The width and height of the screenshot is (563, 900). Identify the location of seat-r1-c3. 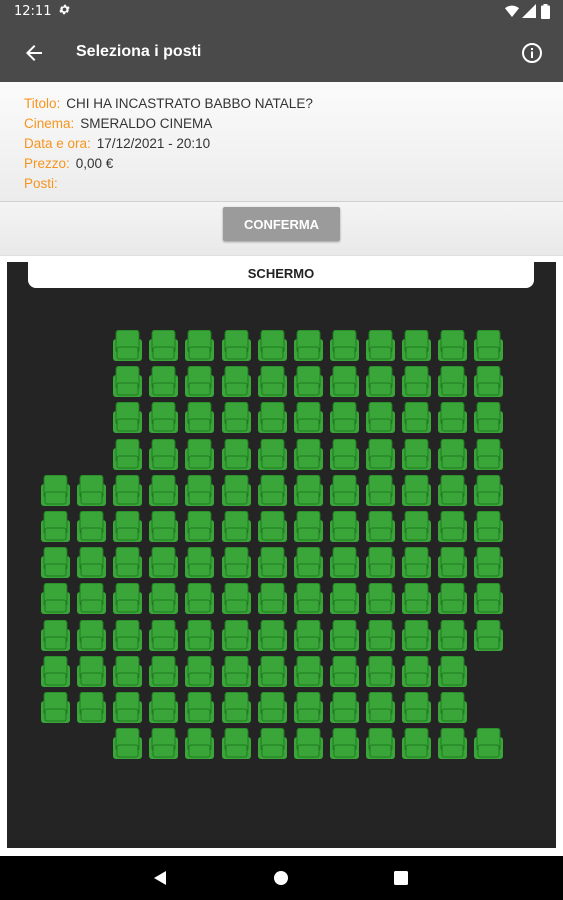
(128, 345).